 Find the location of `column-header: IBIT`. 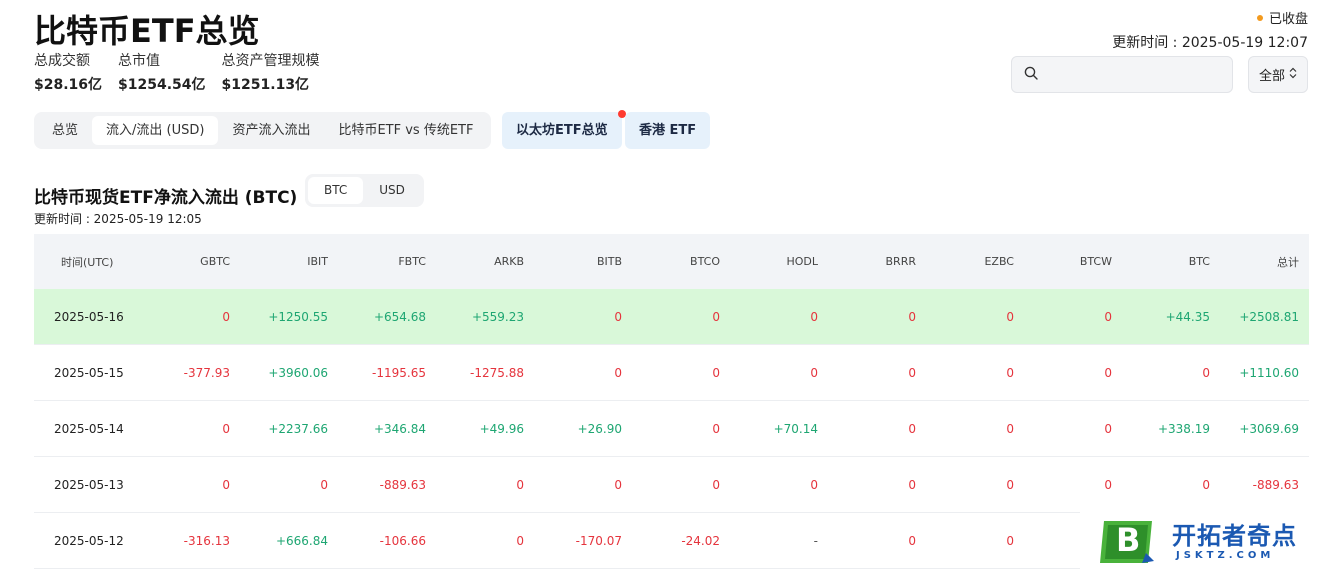

column-header: IBIT is located at coordinates (279, 261).